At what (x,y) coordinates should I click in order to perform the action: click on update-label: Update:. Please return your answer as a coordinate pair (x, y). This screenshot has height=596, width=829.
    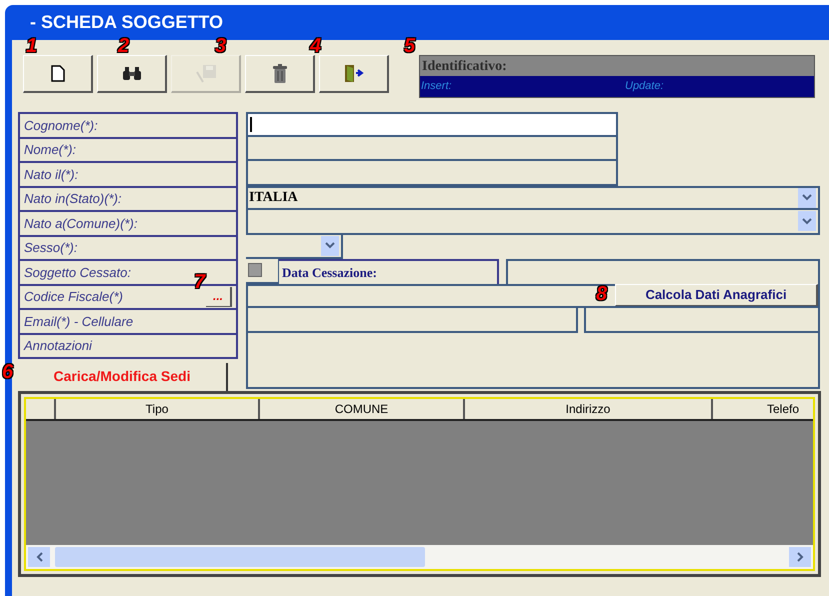
    Looking at the image, I should click on (644, 86).